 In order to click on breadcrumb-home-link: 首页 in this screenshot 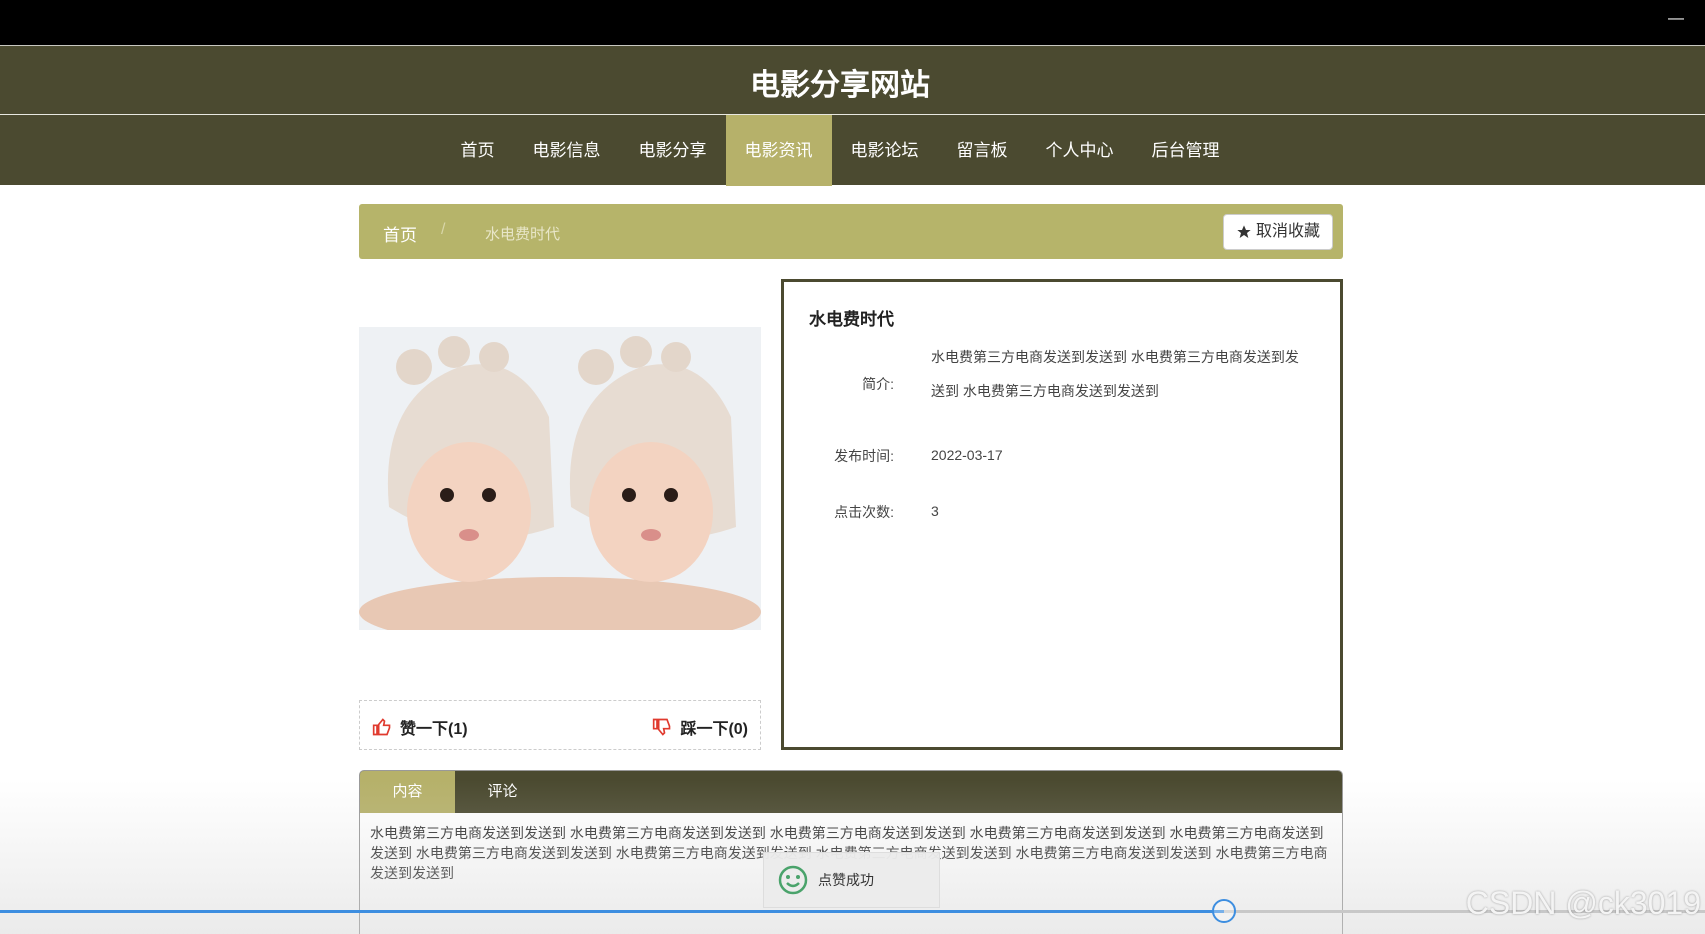, I will do `click(400, 233)`.